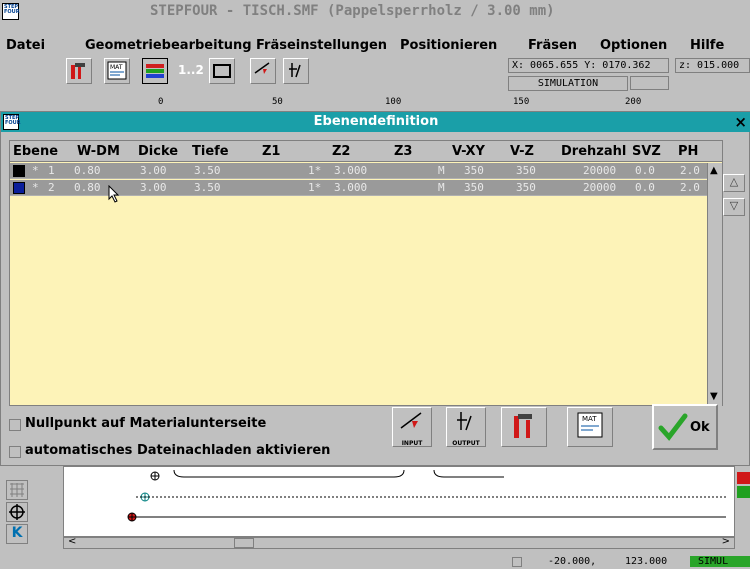 The image size is (750, 569). Describe the element at coordinates (590, 427) in the screenshot. I see `material-dialog-button: MAT` at that location.